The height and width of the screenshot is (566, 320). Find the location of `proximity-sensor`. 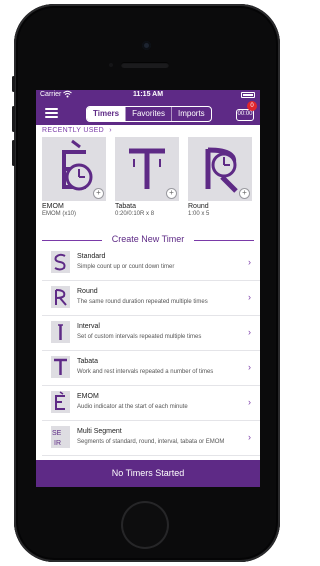

proximity-sensor is located at coordinates (111, 65).